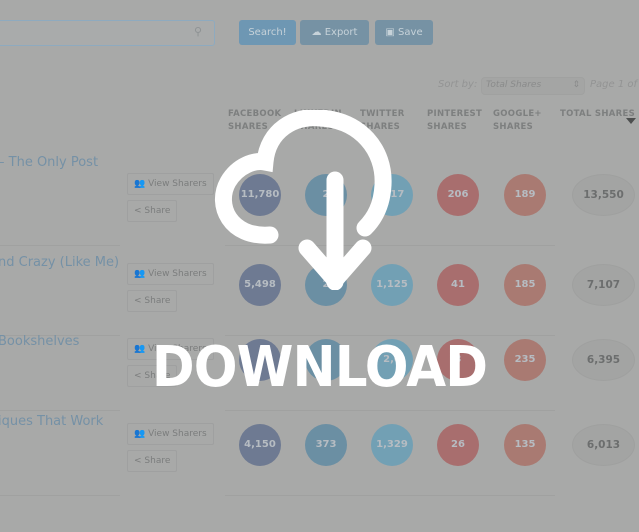 Image resolution: width=639 pixels, height=532 pixels. I want to click on export-label: Export, so click(341, 32).